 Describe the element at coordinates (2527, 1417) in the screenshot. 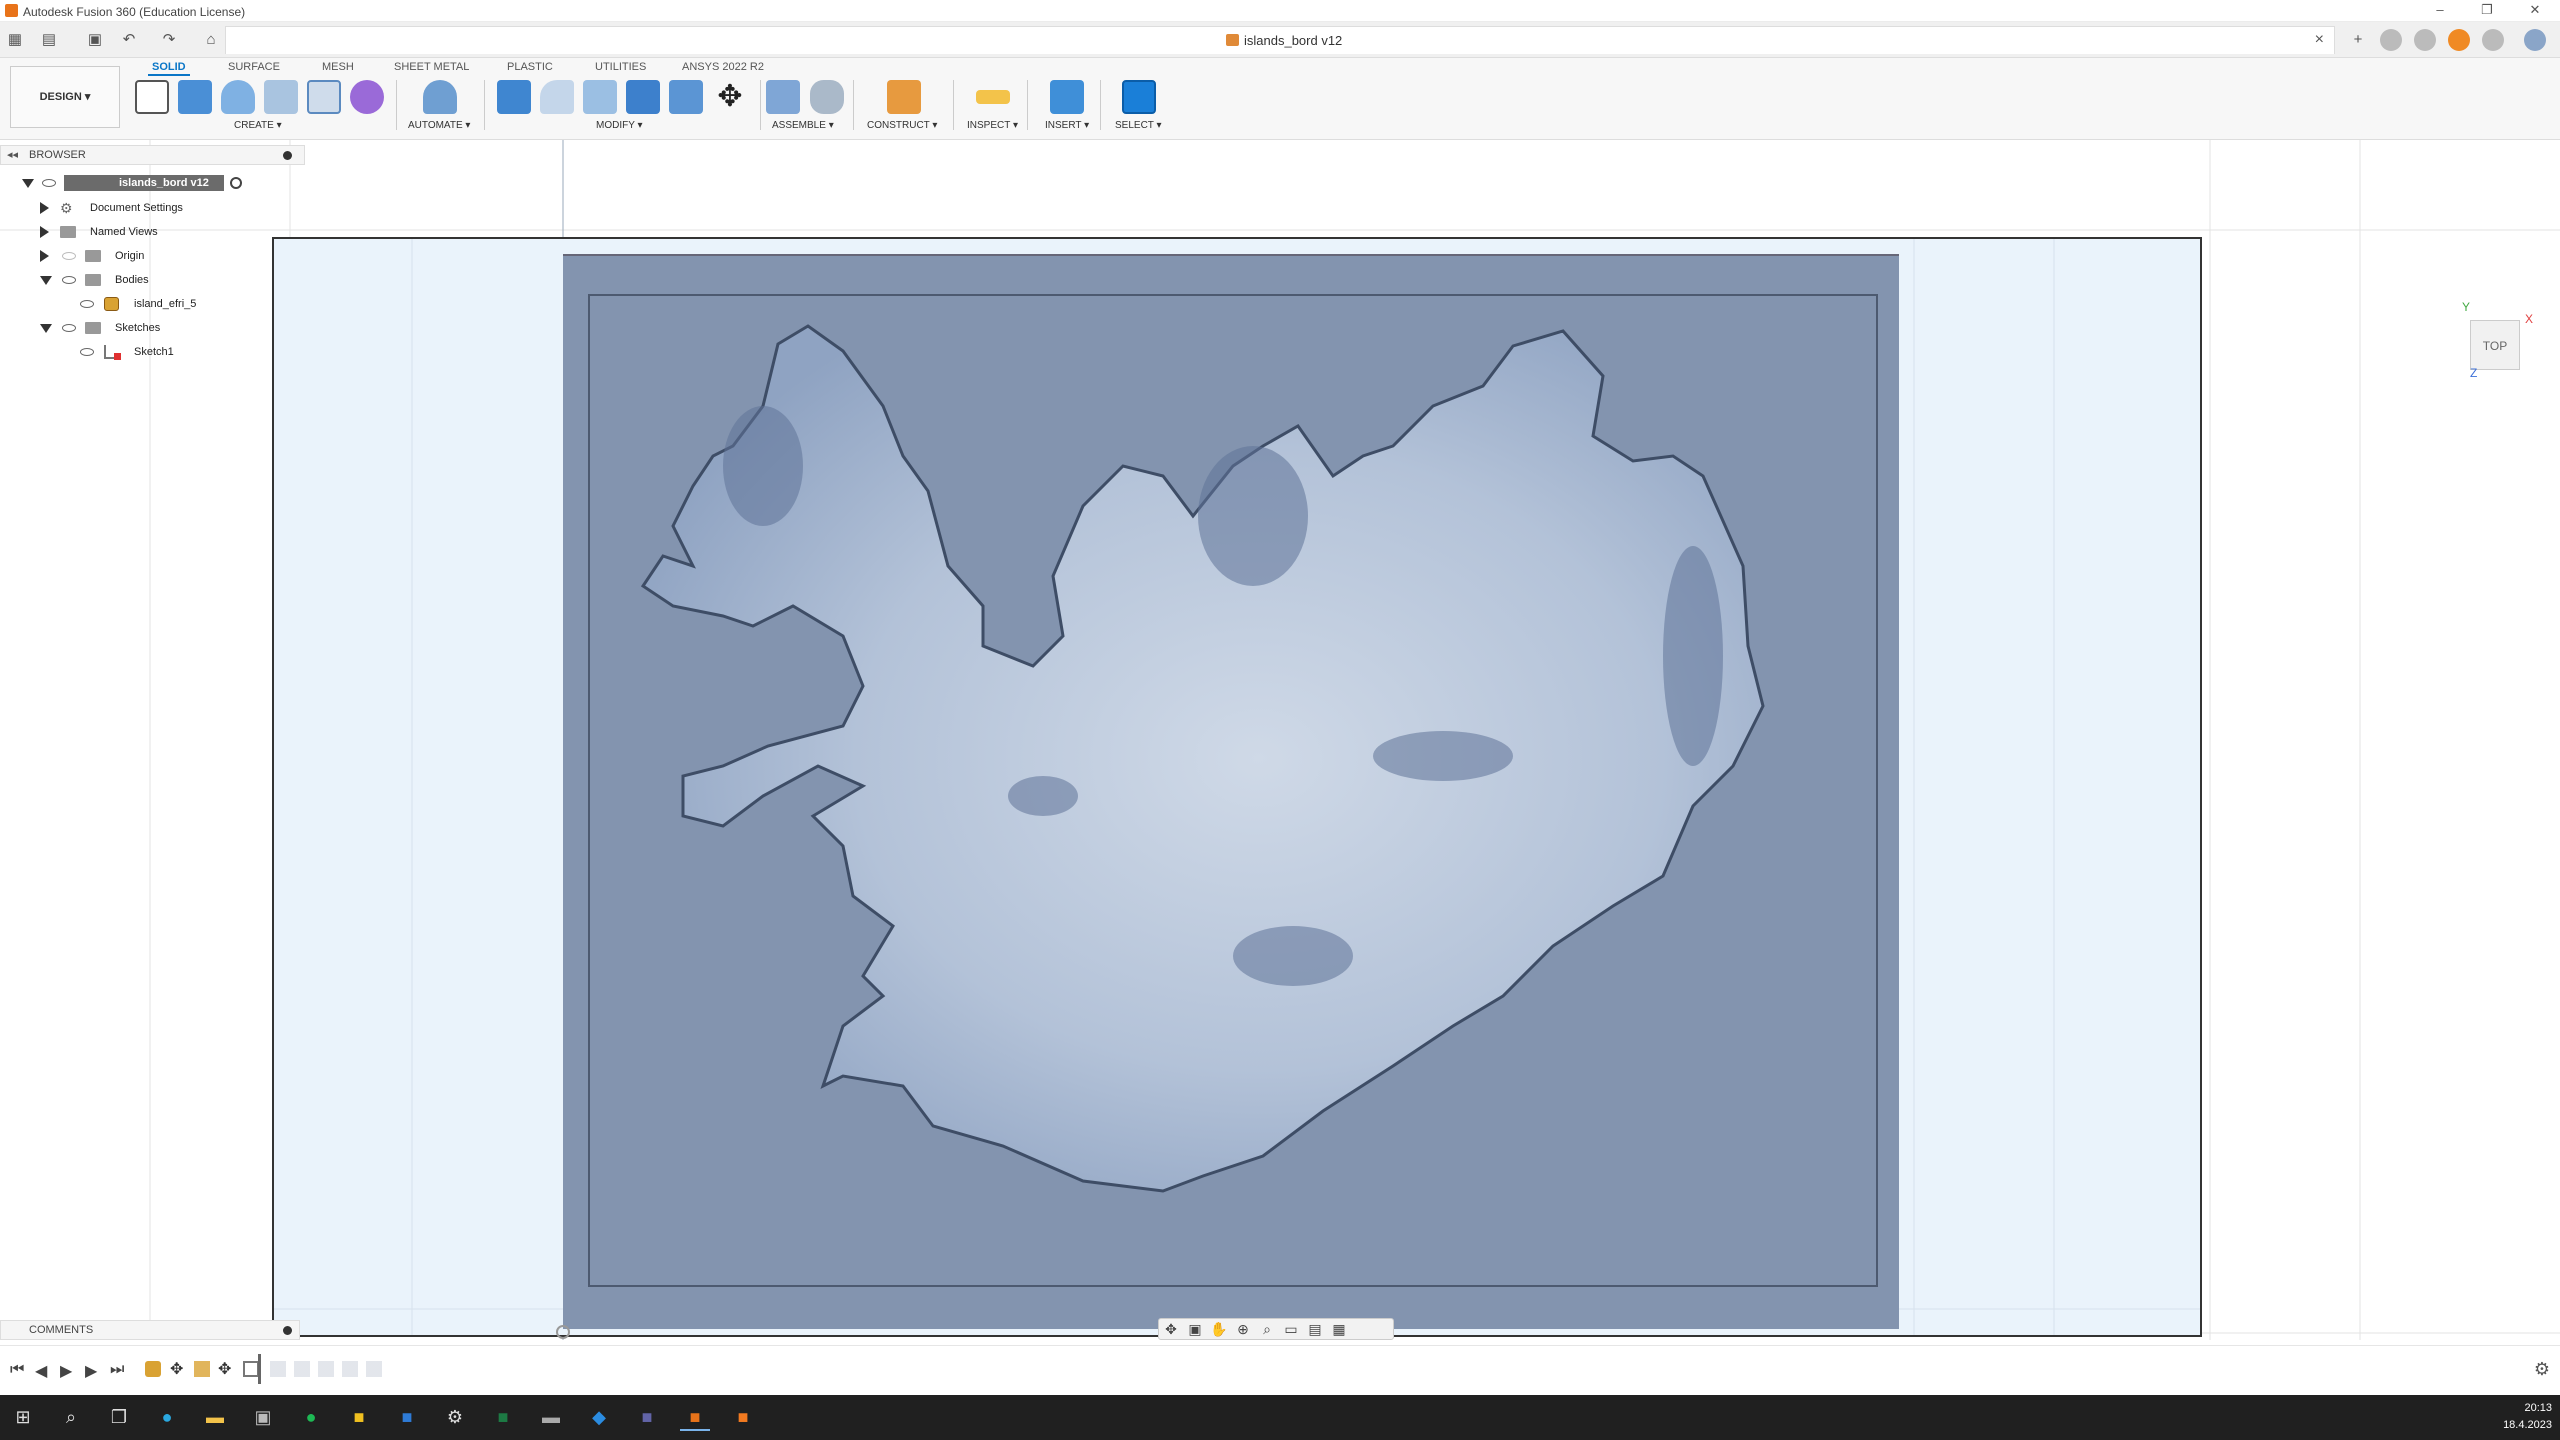

I see `taskbar-clock: 20:13 18.4.2023` at that location.